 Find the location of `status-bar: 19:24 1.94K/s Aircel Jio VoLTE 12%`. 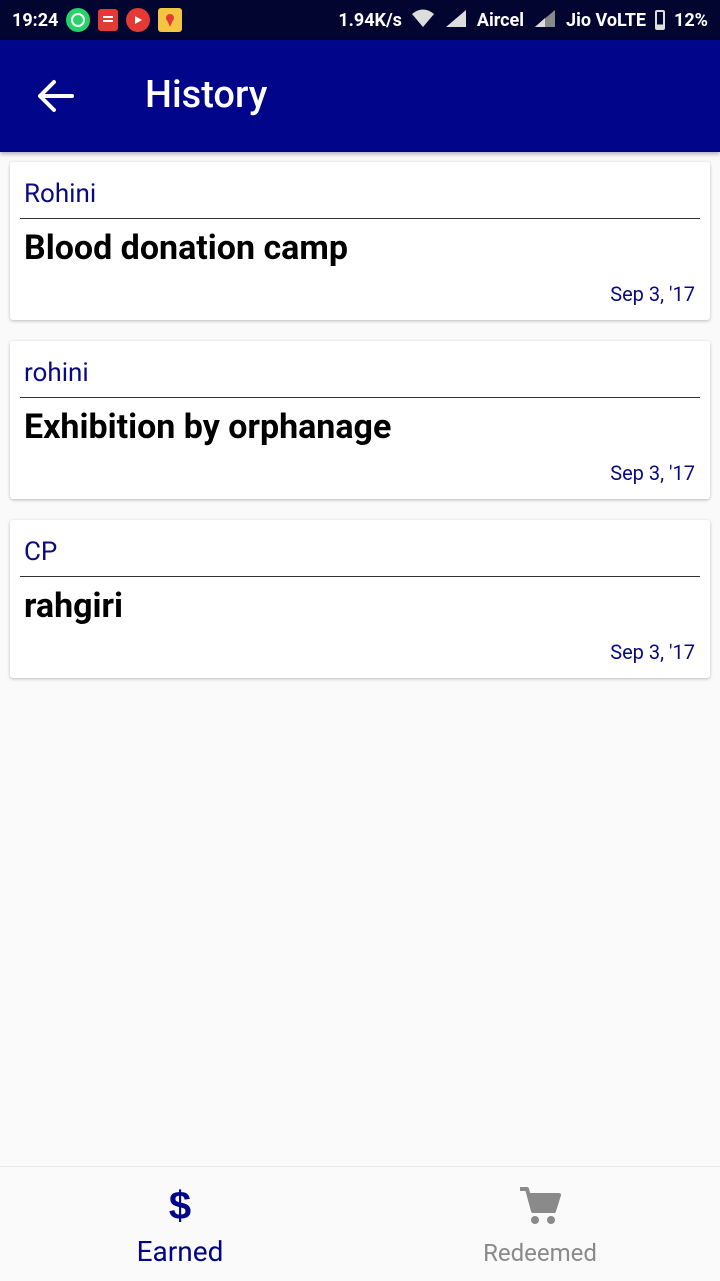

status-bar: 19:24 1.94K/s Aircel Jio VoLTE 12% is located at coordinates (360, 20).